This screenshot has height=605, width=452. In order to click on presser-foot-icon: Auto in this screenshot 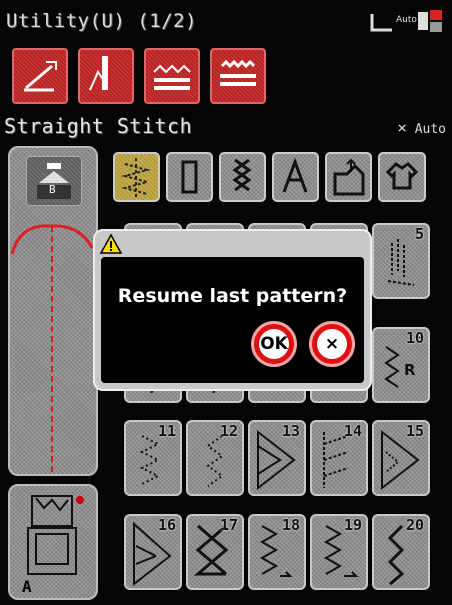, I will do `click(406, 21)`.